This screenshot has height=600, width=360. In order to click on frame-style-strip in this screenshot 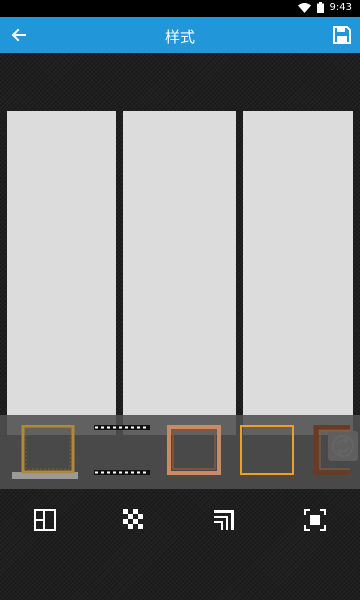, I will do `click(180, 452)`.